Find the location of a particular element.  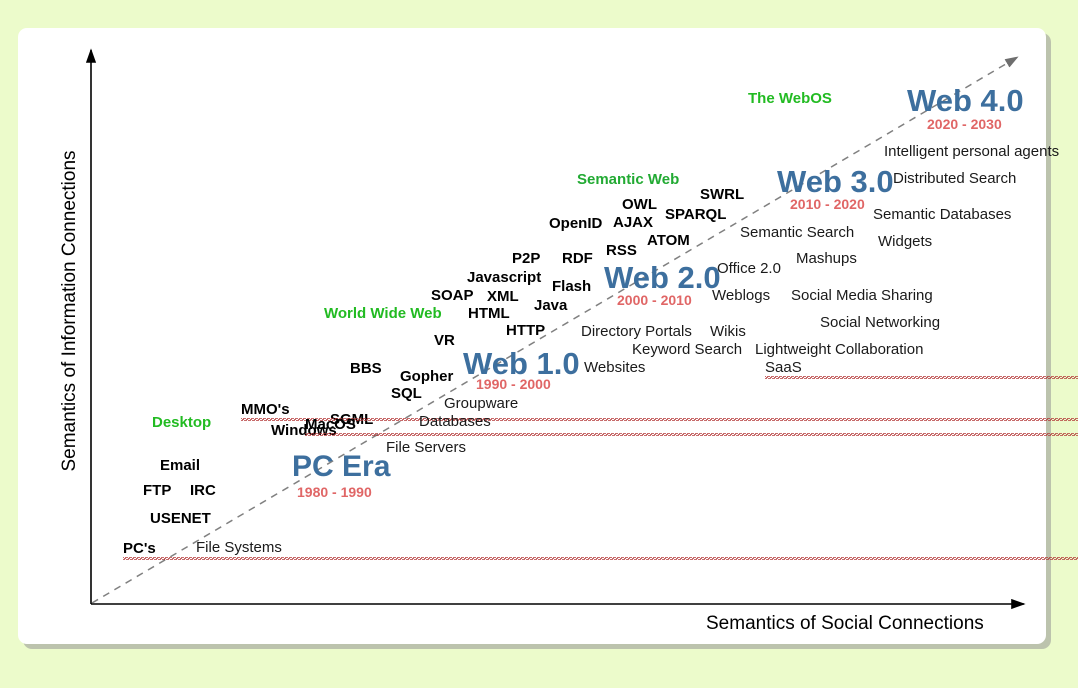

tech-label-rss: RSS is located at coordinates (621, 250).